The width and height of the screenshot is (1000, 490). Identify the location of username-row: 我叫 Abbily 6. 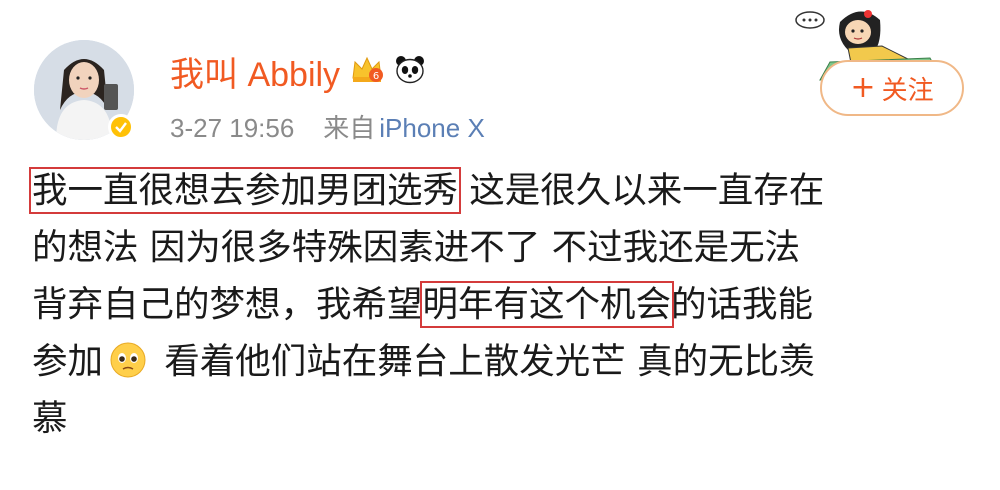
(298, 71).